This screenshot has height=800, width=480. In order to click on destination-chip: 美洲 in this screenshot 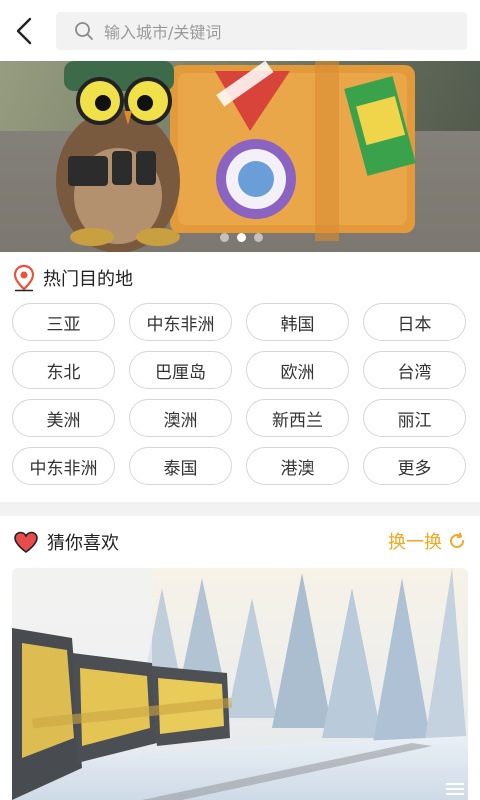, I will do `click(63, 418)`.